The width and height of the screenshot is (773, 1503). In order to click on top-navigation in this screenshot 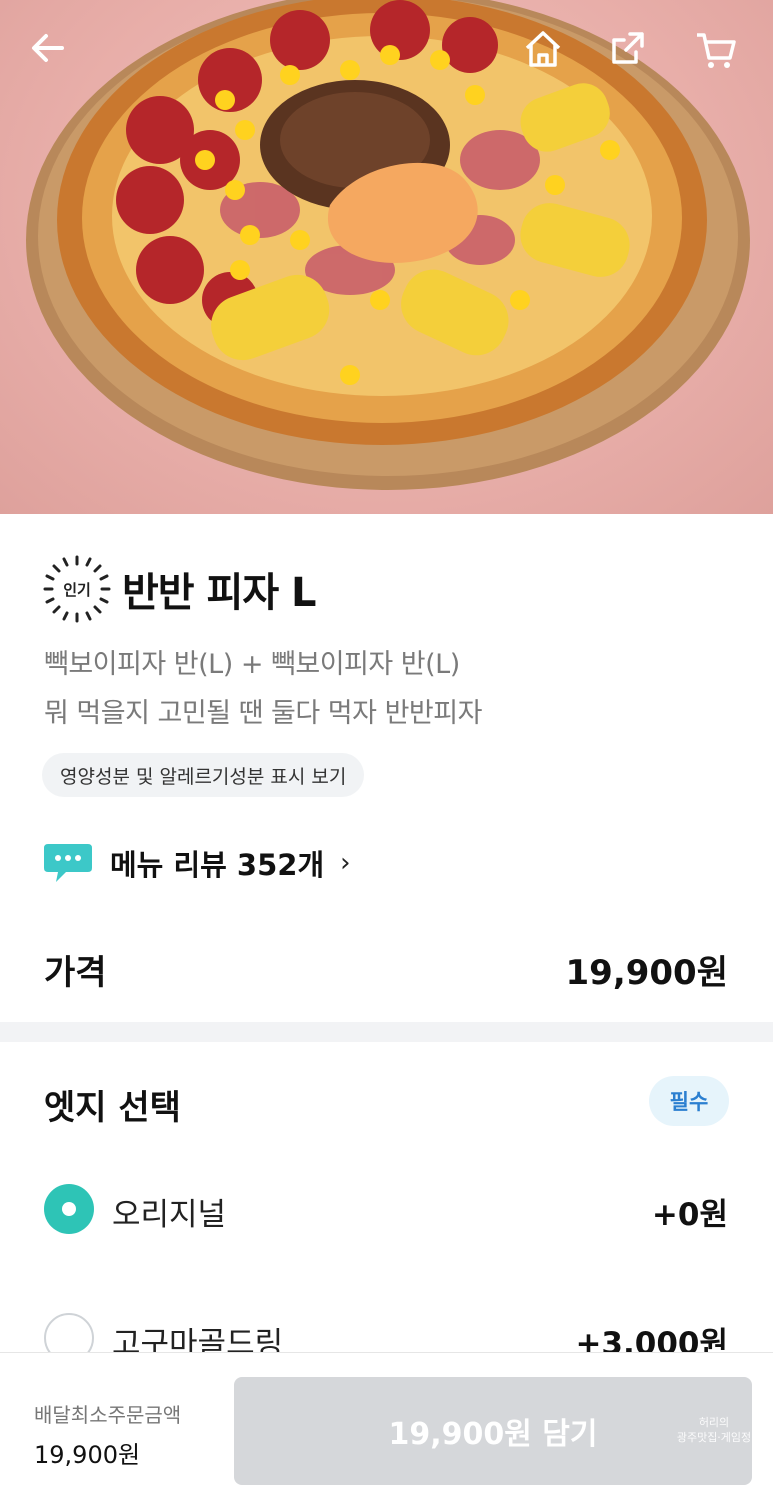, I will do `click(386, 55)`.